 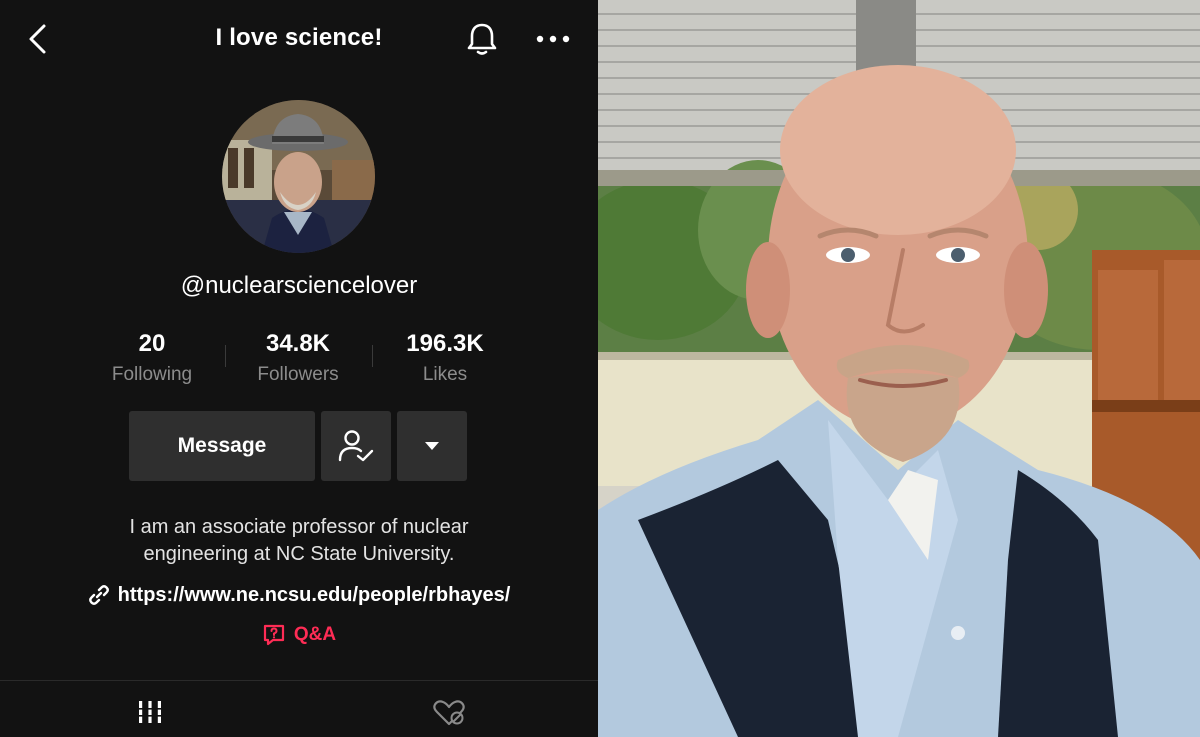 I want to click on suggested-accounts-dropdown, so click(x=432, y=446).